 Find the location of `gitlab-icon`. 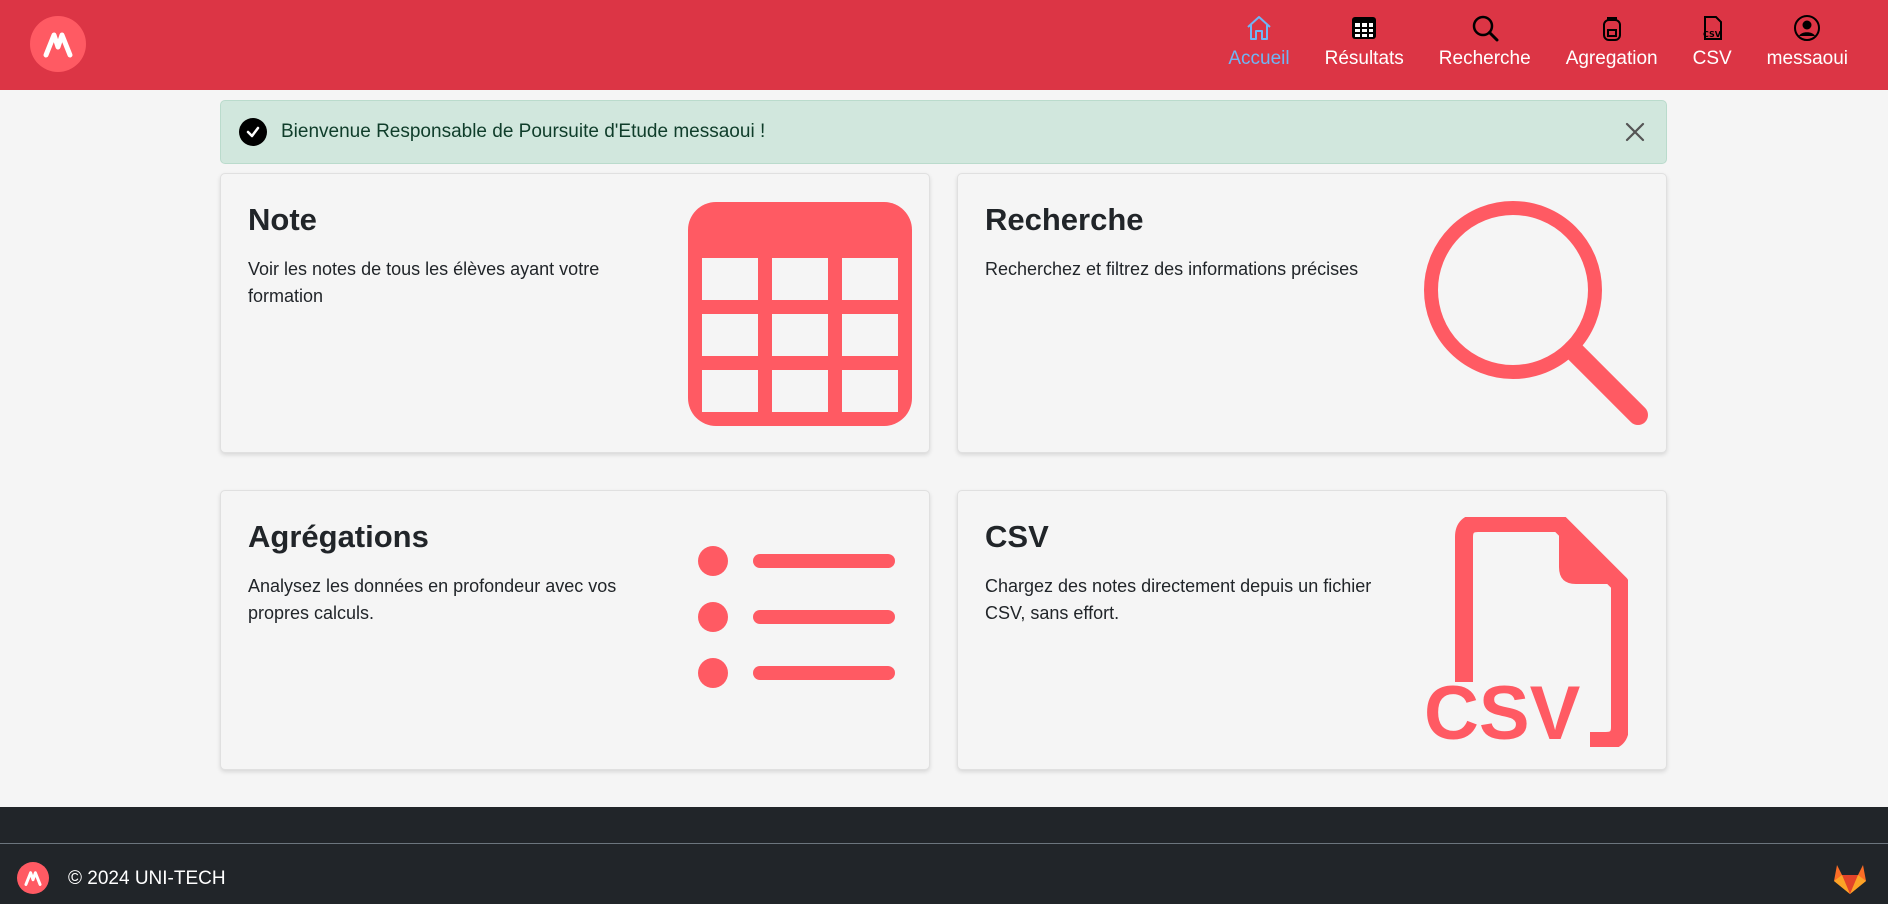

gitlab-icon is located at coordinates (1850, 878).